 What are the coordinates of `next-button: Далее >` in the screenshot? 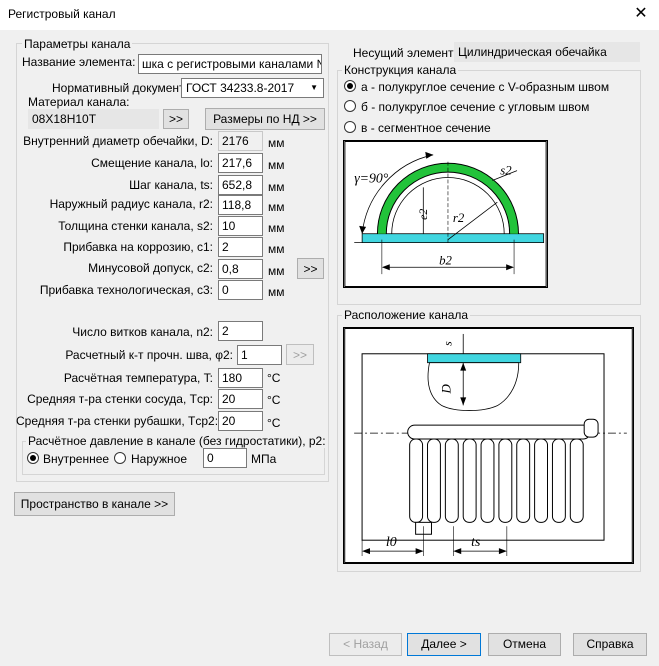 It's located at (444, 644).